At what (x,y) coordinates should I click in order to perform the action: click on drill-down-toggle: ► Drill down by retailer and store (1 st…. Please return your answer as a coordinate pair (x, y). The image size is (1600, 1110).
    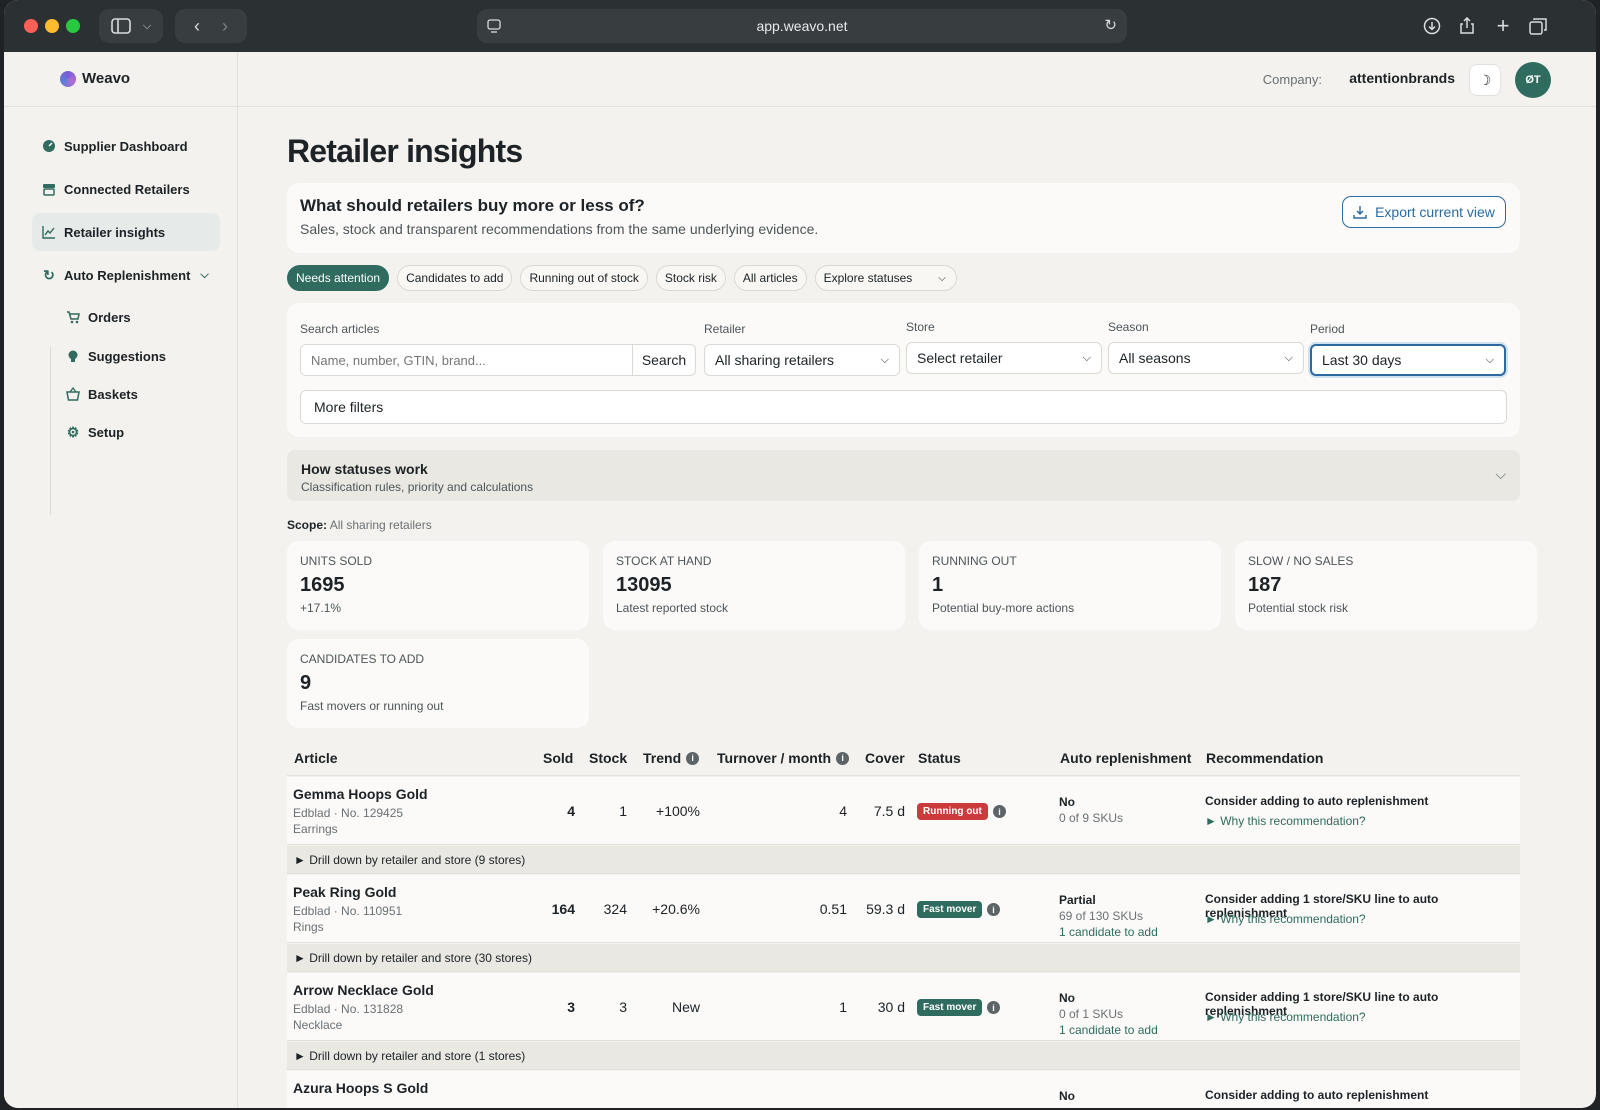
    Looking at the image, I should click on (903, 1056).